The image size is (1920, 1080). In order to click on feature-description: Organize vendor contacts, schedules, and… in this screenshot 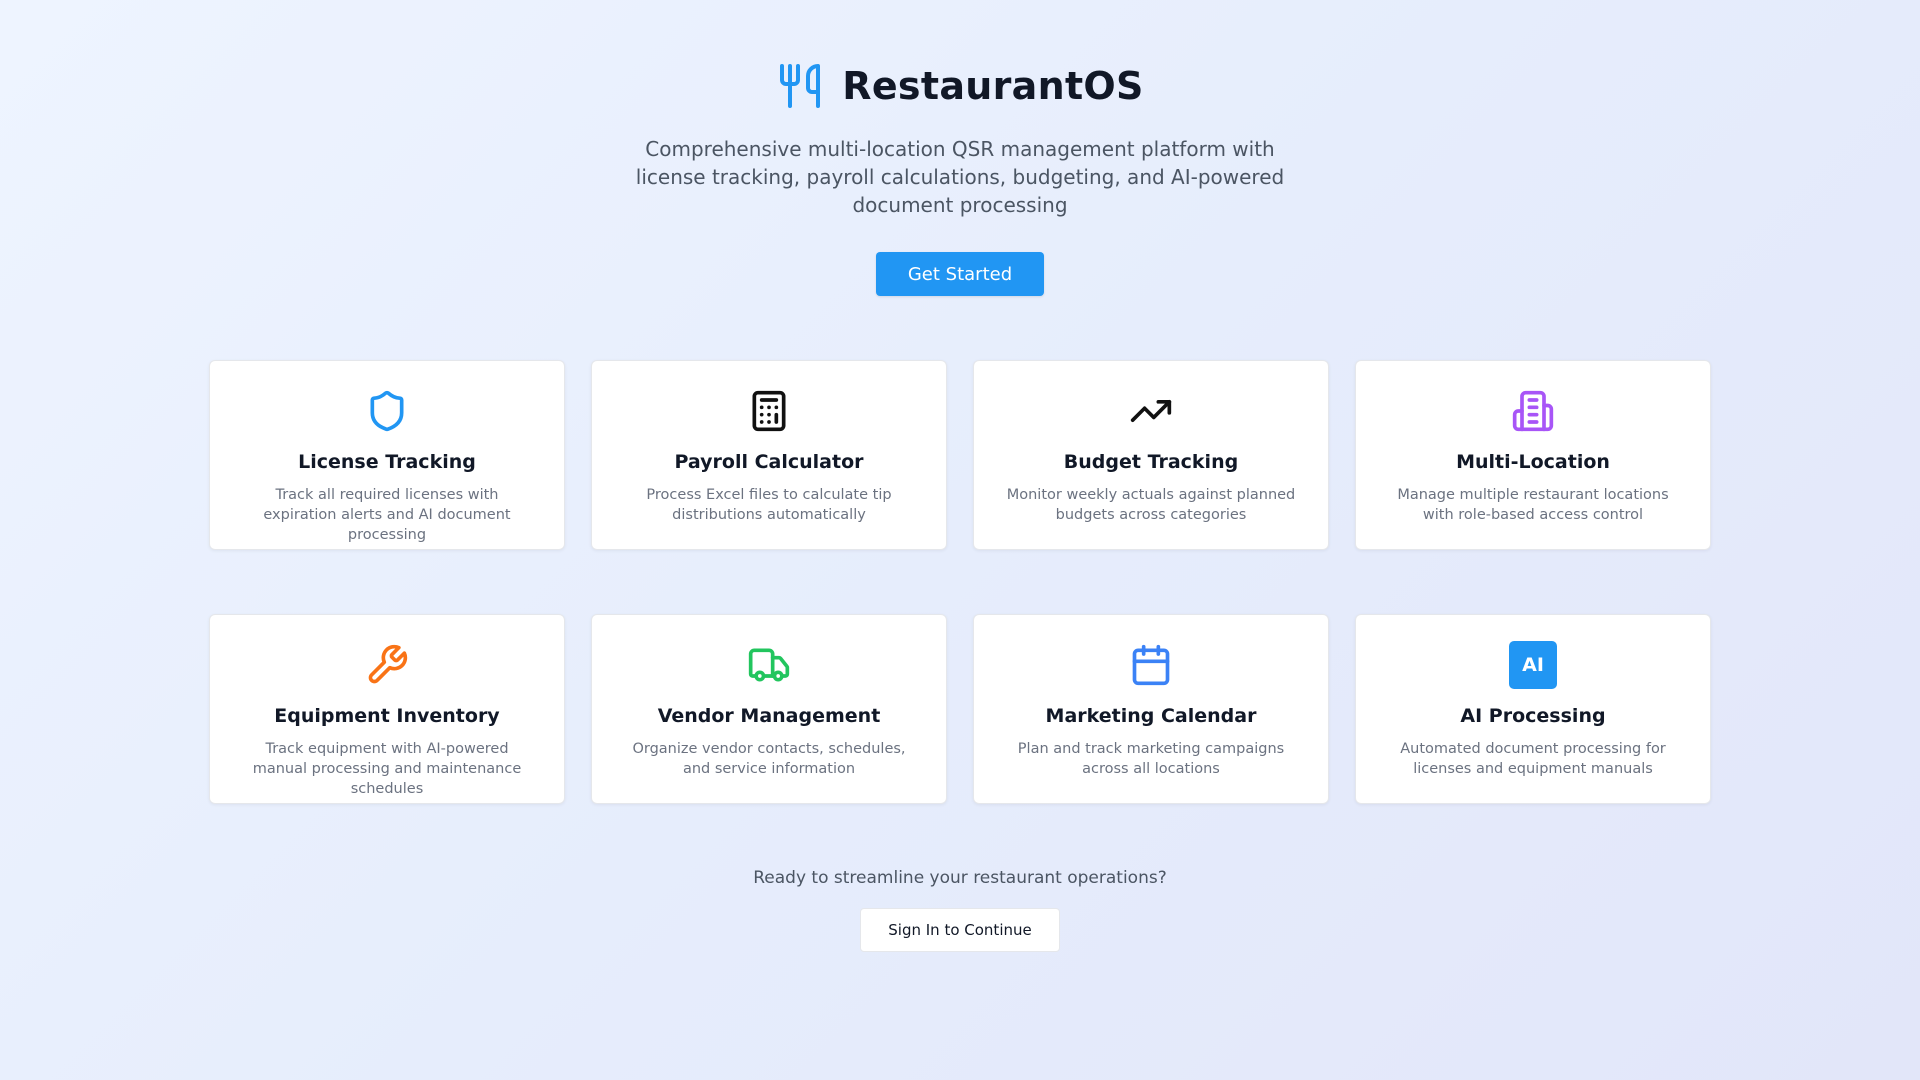, I will do `click(769, 759)`.